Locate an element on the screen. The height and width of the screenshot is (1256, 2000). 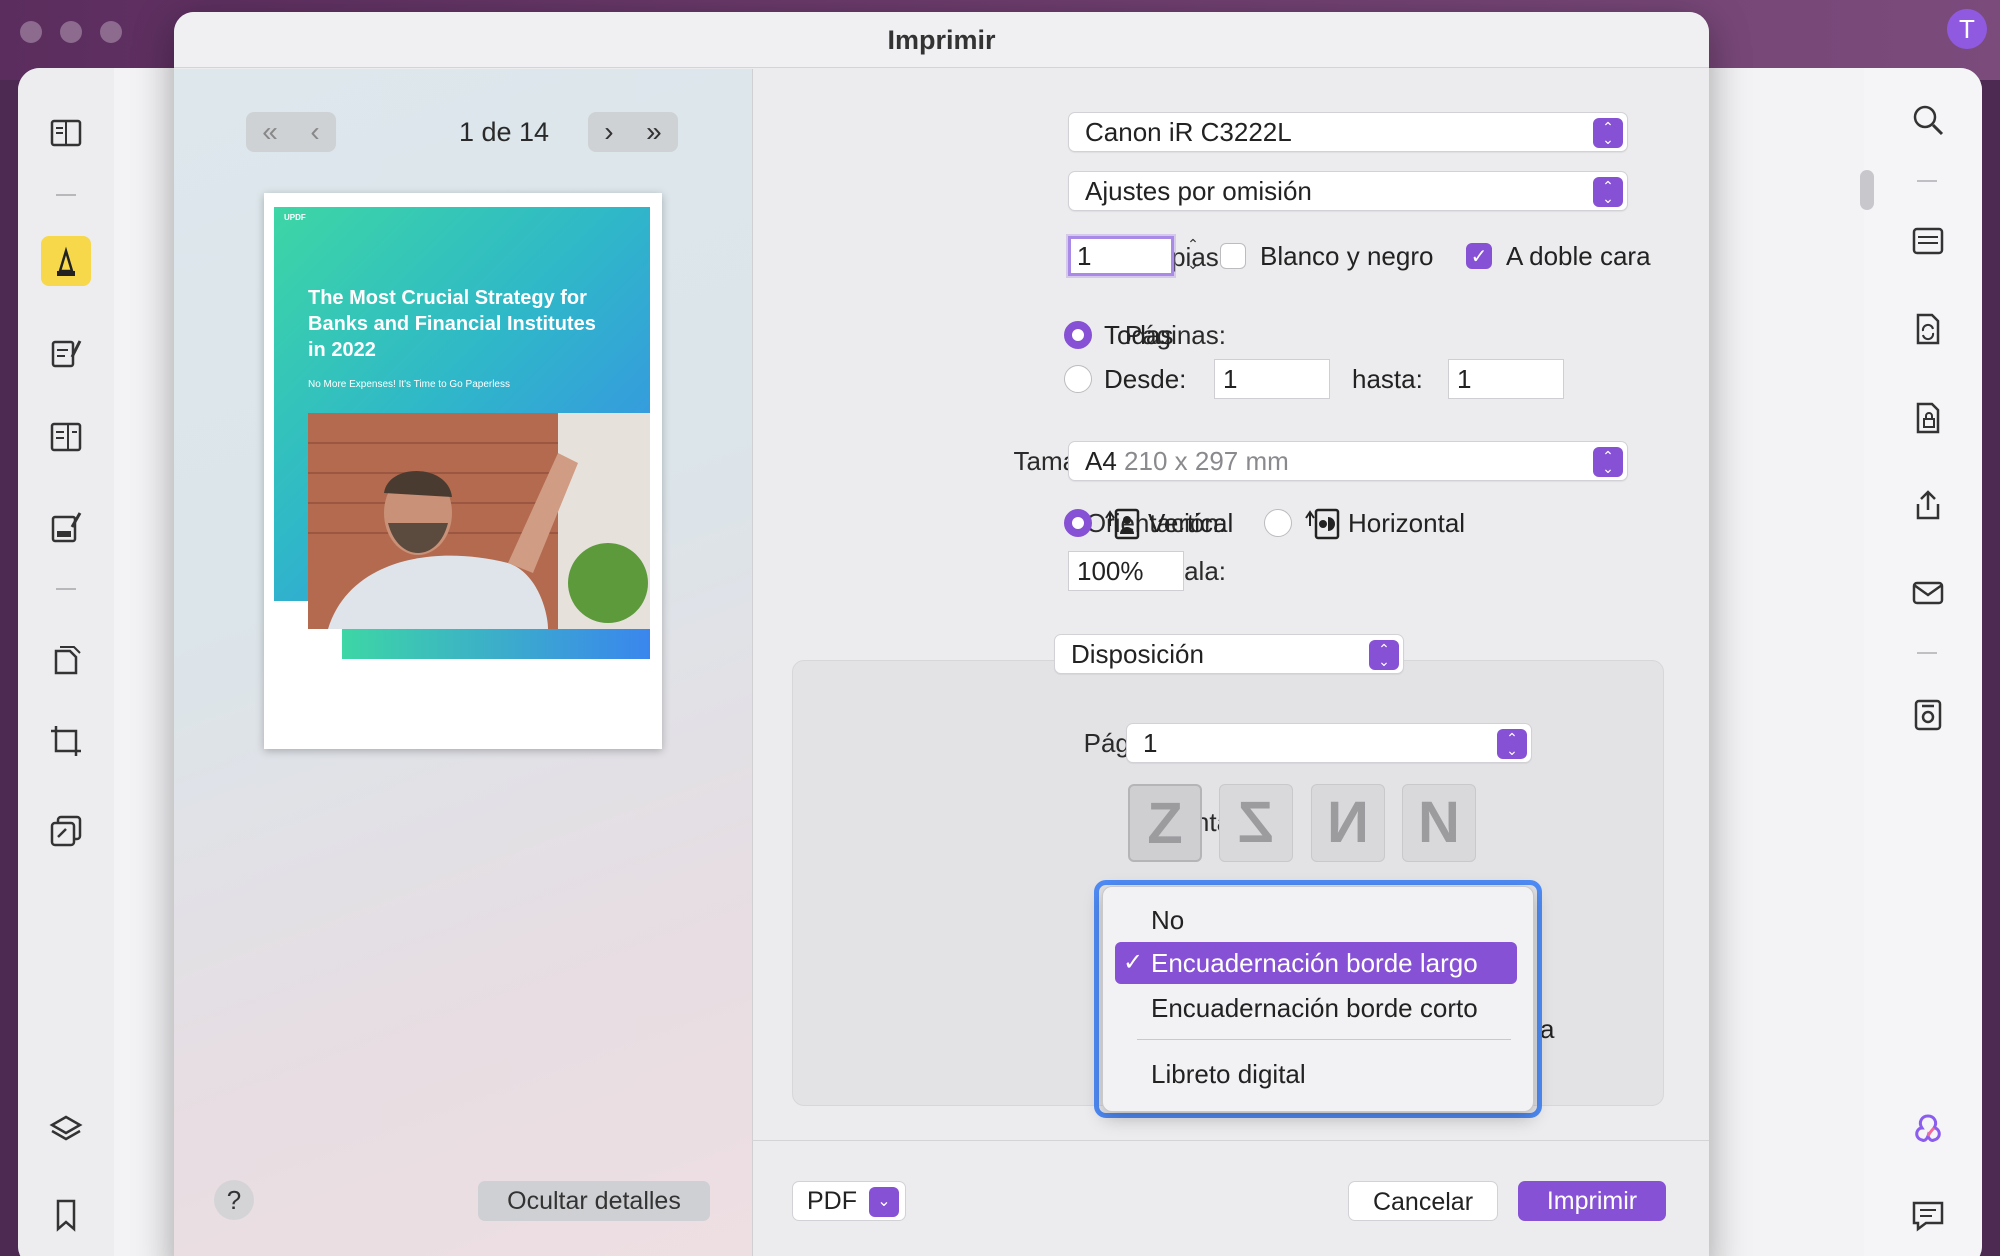
prev-page-icon: ‹ is located at coordinates (314, 132).